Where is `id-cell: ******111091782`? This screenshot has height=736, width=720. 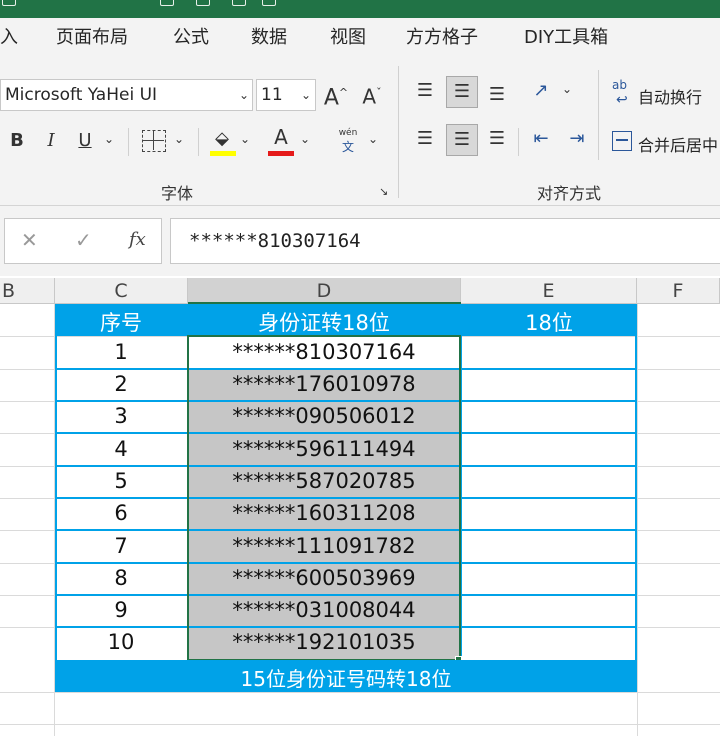
id-cell: ******111091782 is located at coordinates (324, 546).